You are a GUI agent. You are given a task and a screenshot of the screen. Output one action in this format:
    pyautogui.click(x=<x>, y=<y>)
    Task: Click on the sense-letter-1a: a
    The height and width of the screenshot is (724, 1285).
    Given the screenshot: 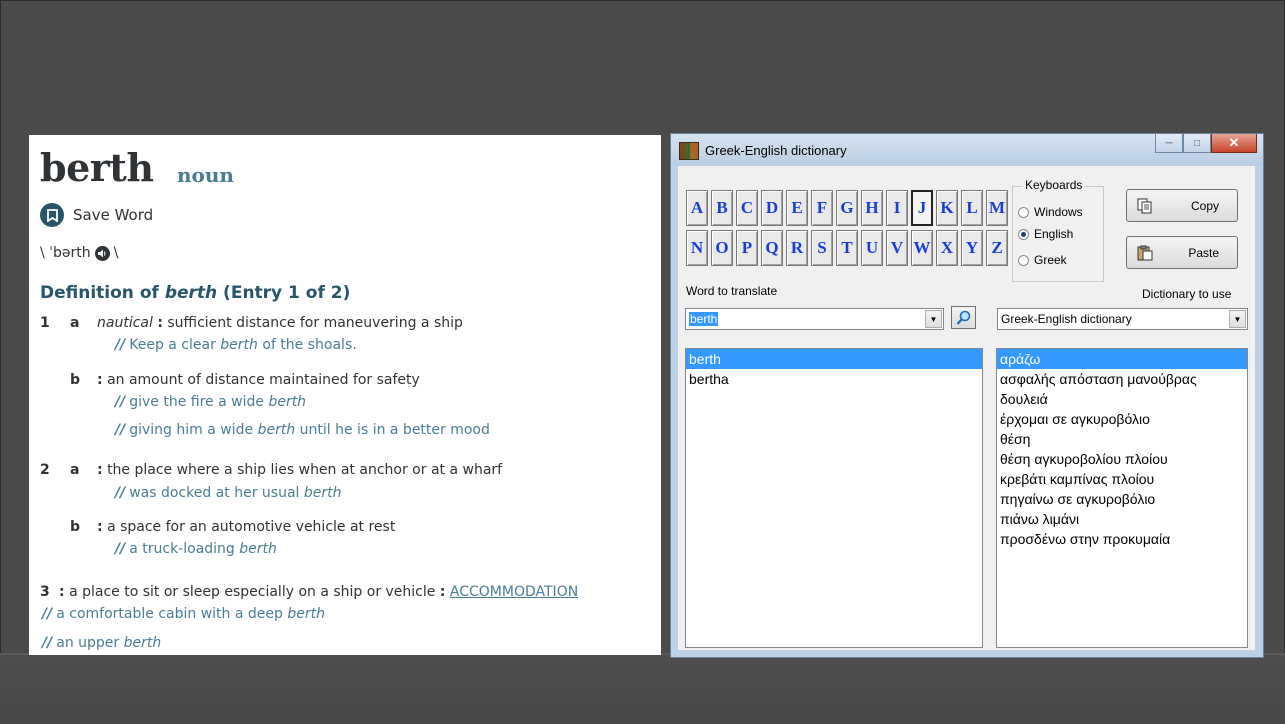 What is the action you would take?
    pyautogui.click(x=75, y=323)
    